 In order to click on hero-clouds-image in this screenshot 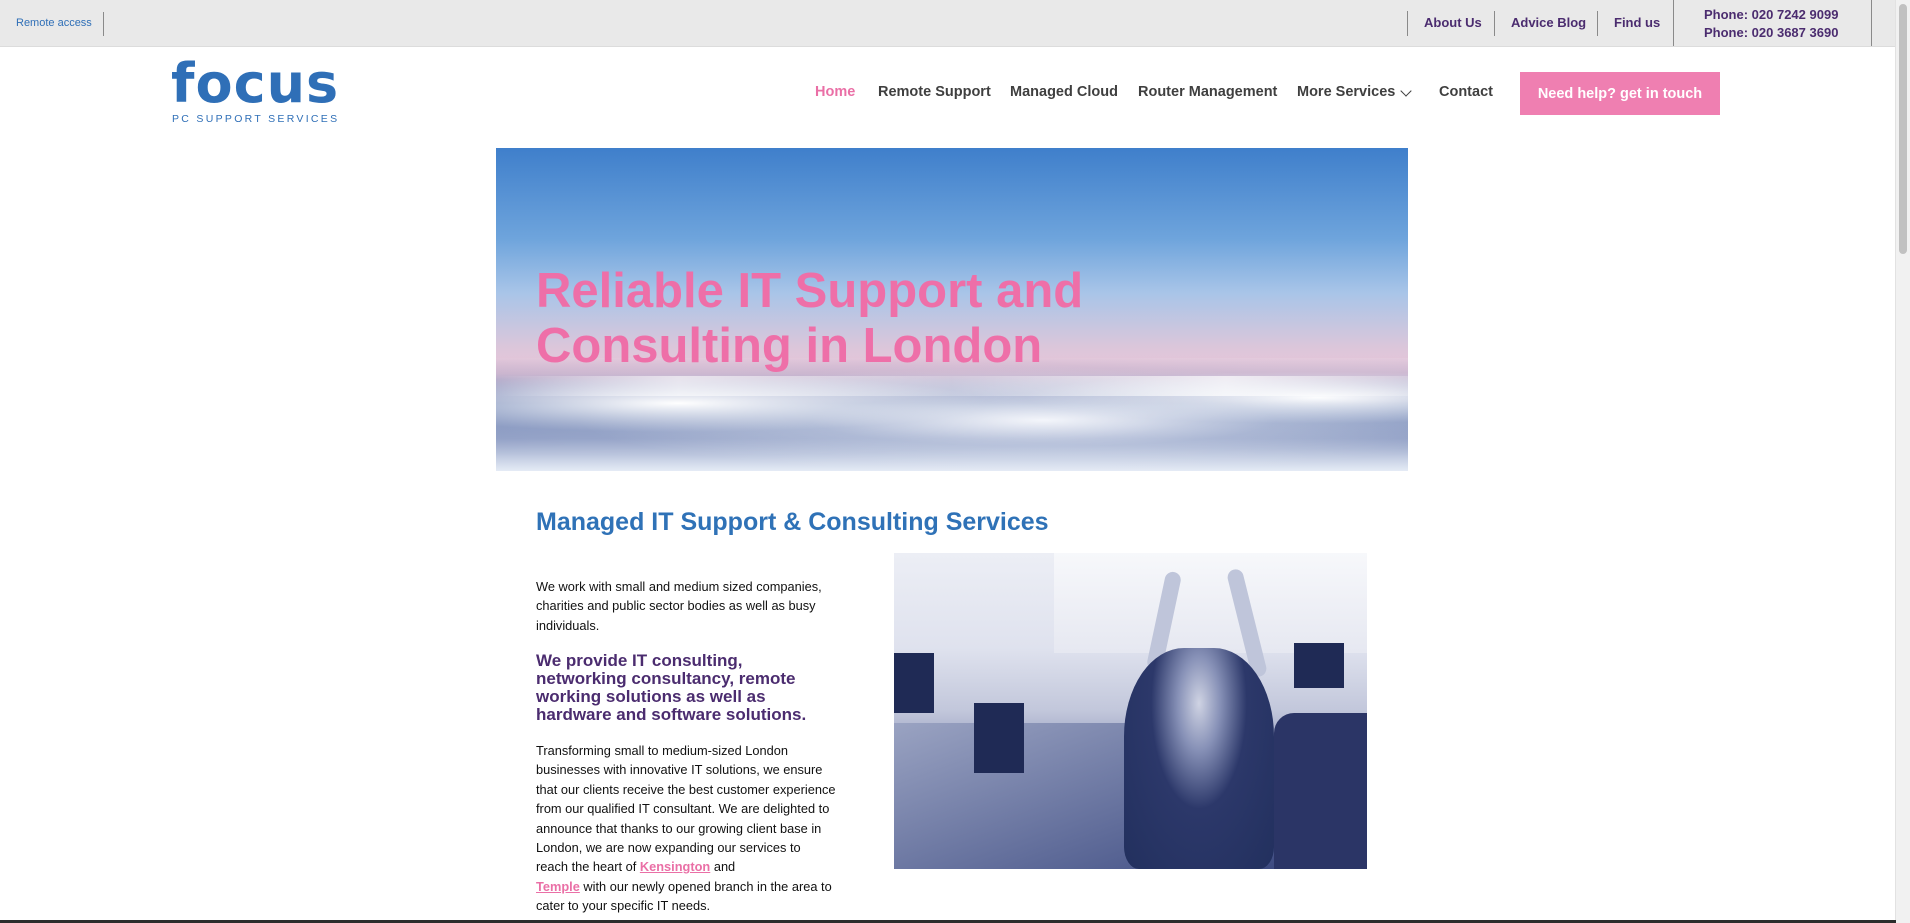, I will do `click(952, 414)`.